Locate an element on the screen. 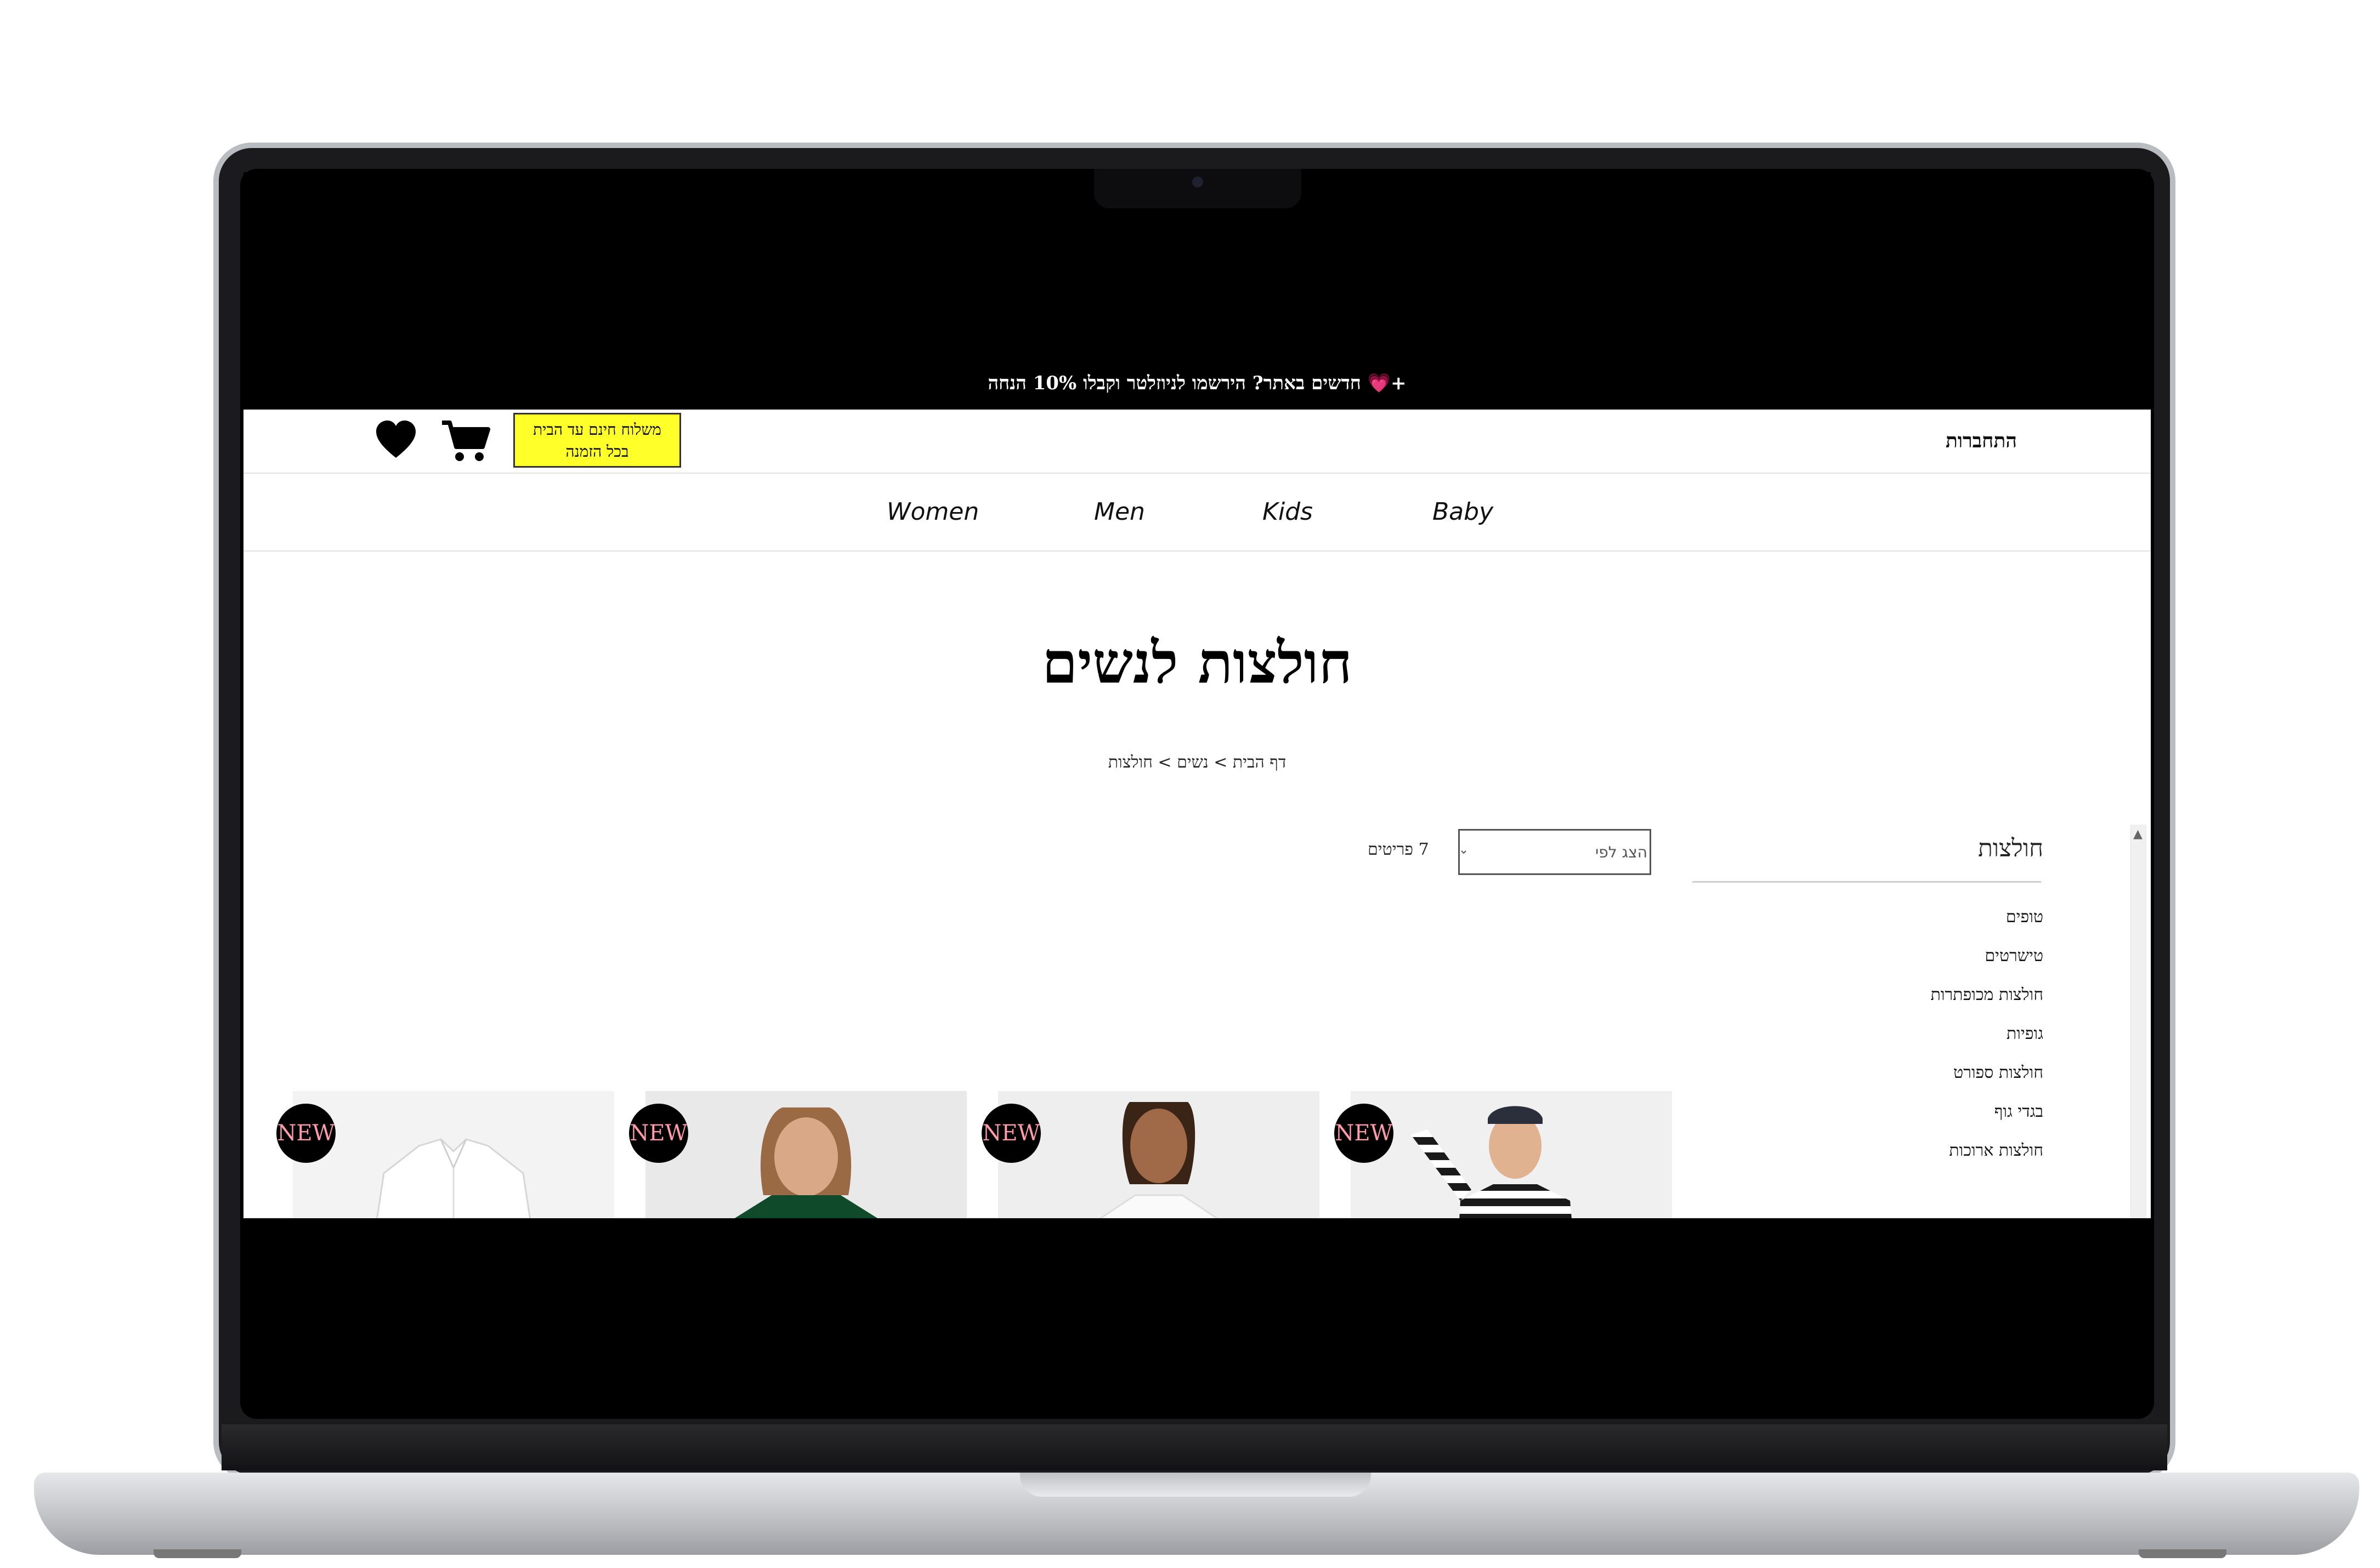  nav-kids: Kids is located at coordinates (1287, 512).